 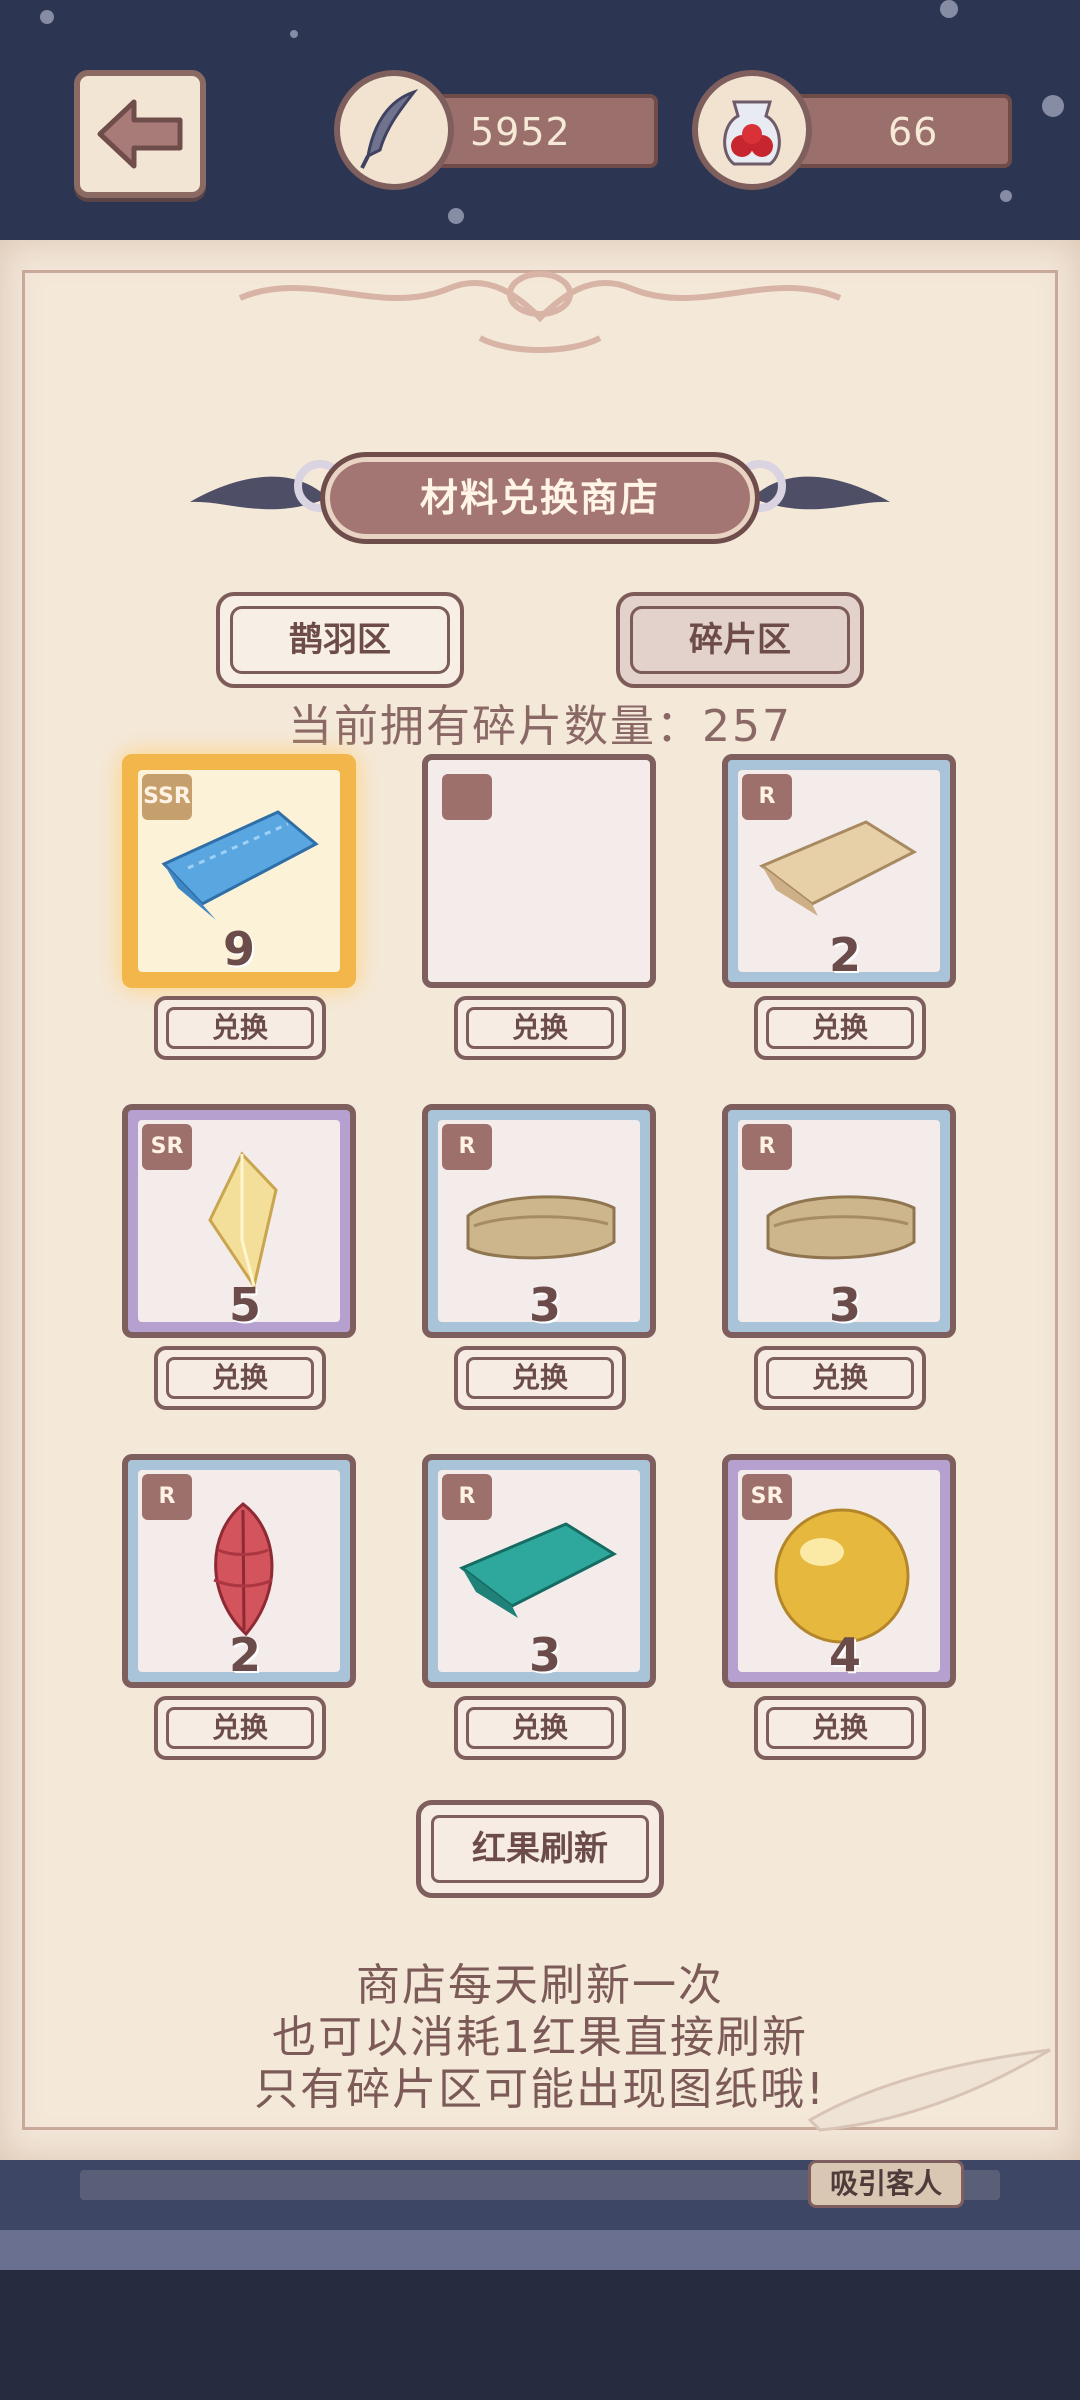 What do you see at coordinates (540, 726) in the screenshot?
I see `fragment-count-text: 当前拥有碎片数量：257` at bounding box center [540, 726].